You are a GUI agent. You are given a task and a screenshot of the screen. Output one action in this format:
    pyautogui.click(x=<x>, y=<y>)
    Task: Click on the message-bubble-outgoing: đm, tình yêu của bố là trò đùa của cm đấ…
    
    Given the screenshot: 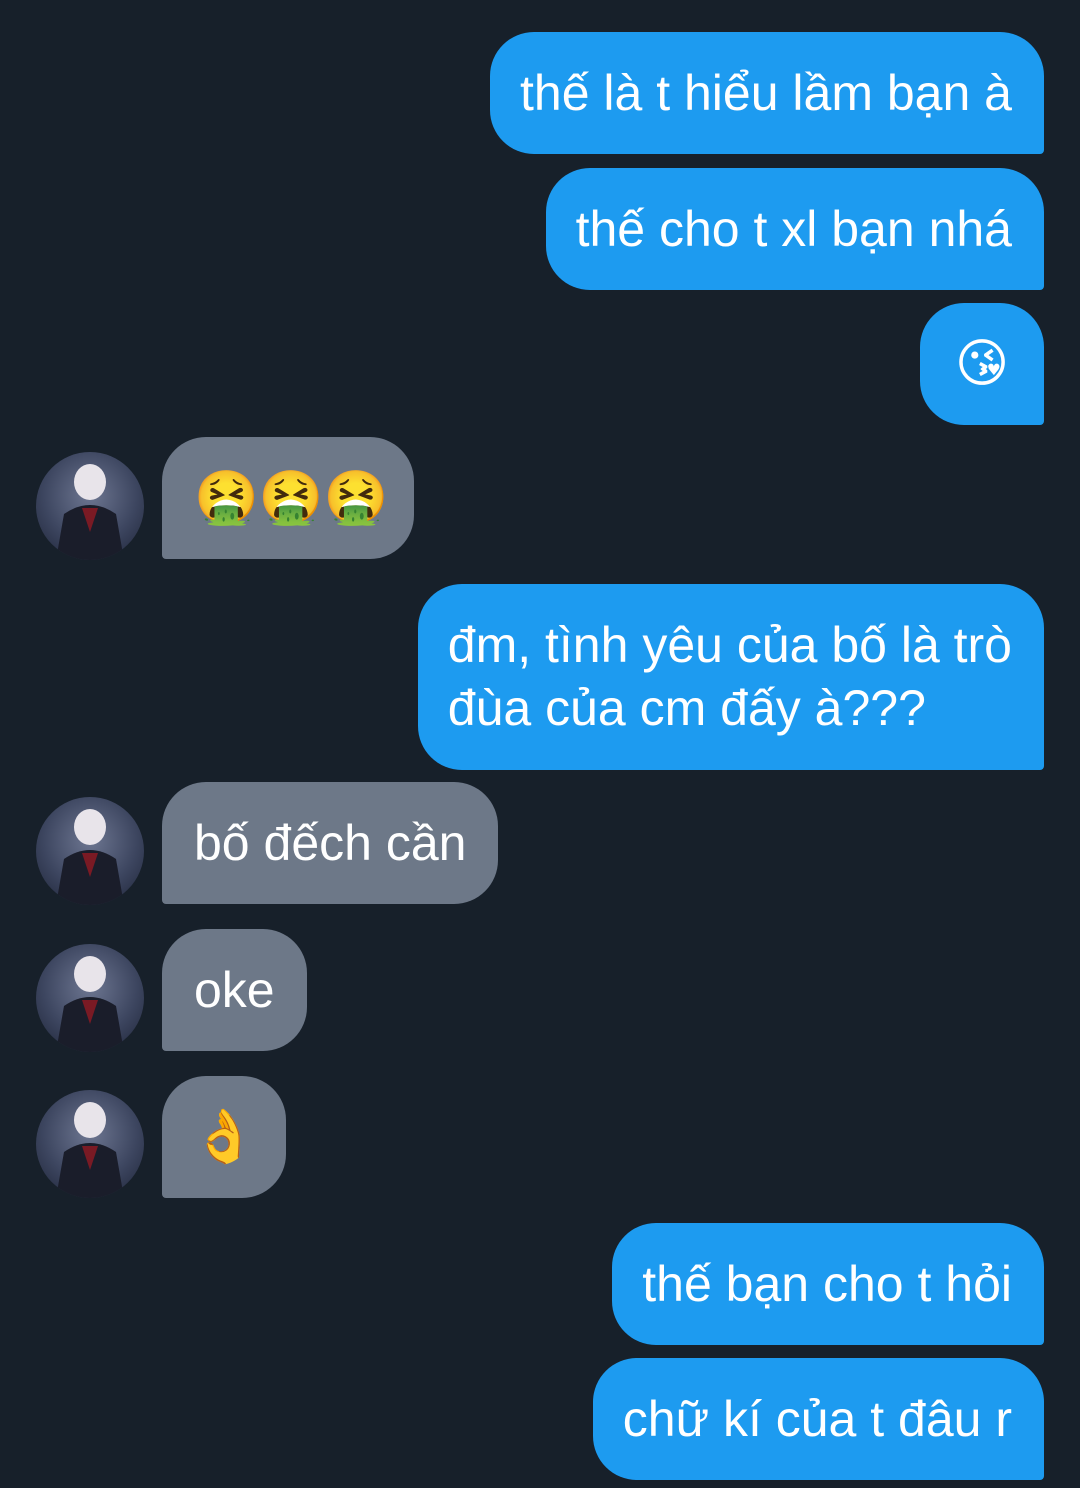 What is the action you would take?
    pyautogui.click(x=730, y=677)
    